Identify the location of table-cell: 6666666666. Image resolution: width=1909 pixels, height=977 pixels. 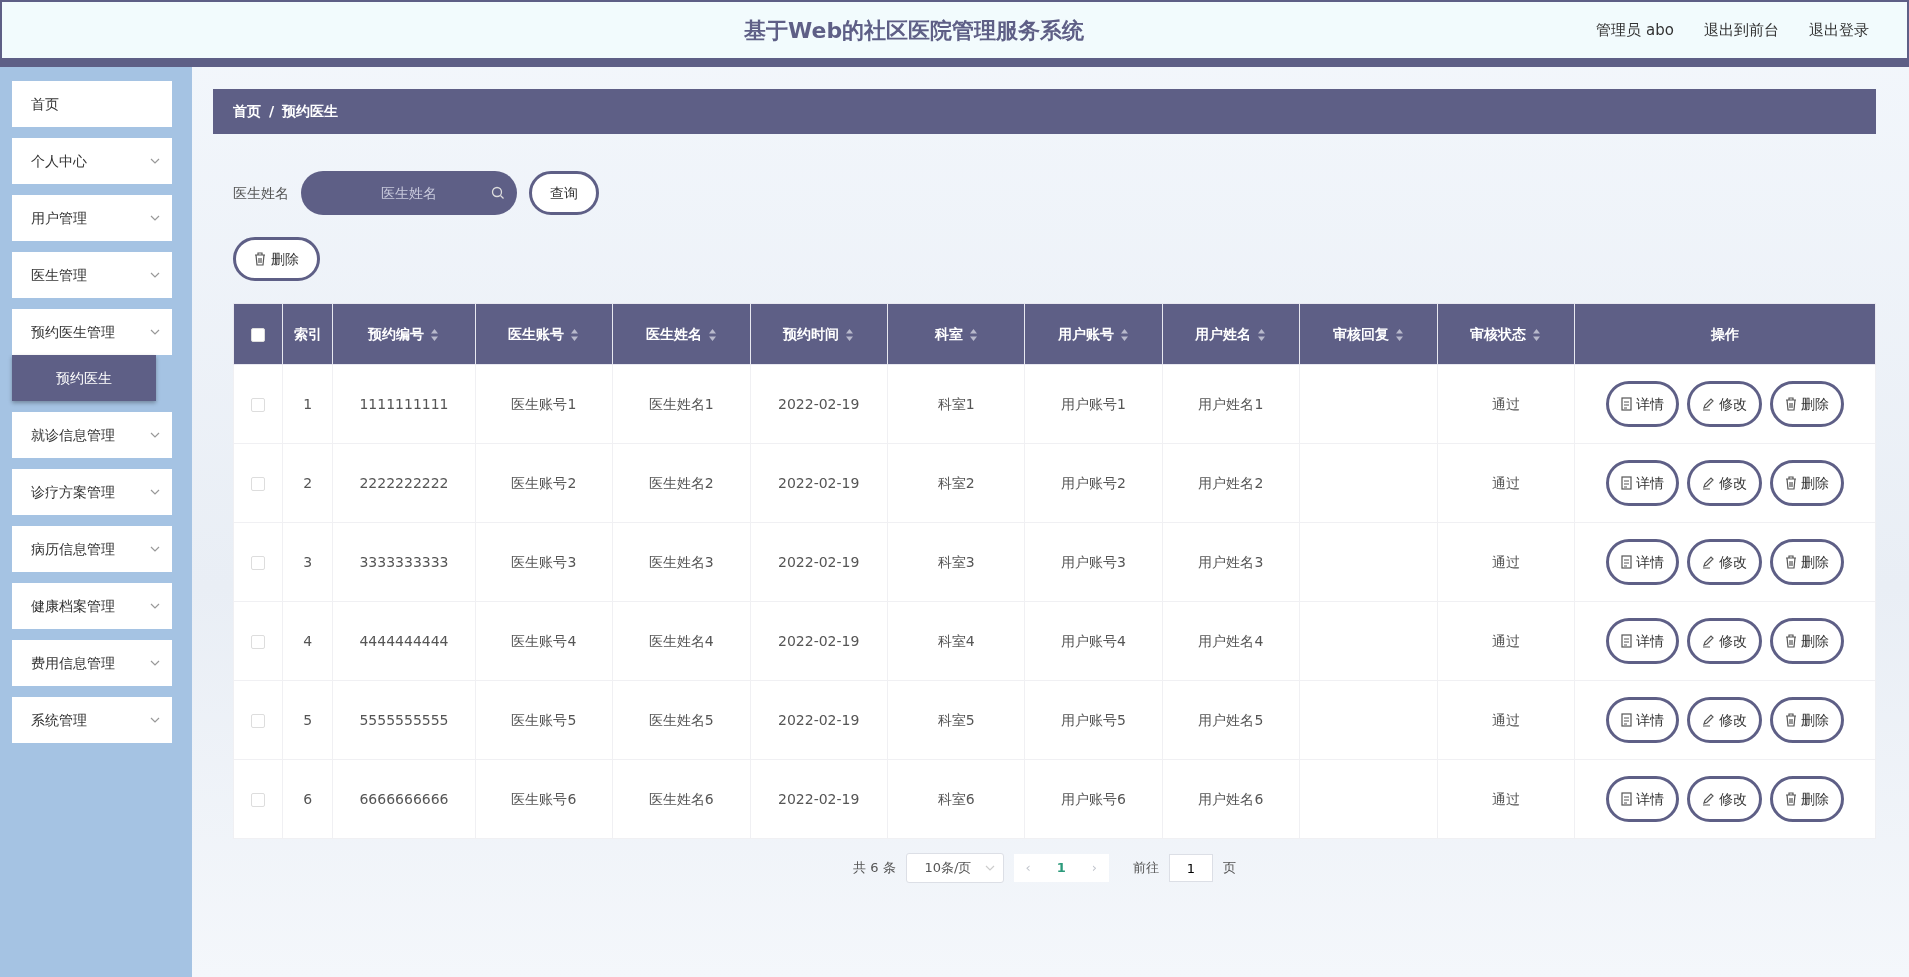
(404, 798).